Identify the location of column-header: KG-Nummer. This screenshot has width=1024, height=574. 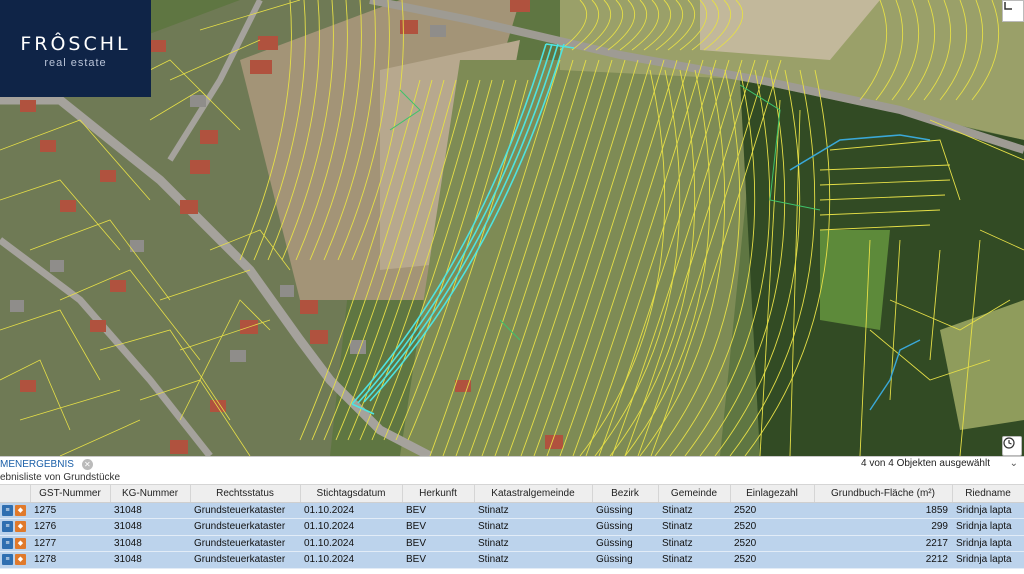
(150, 494).